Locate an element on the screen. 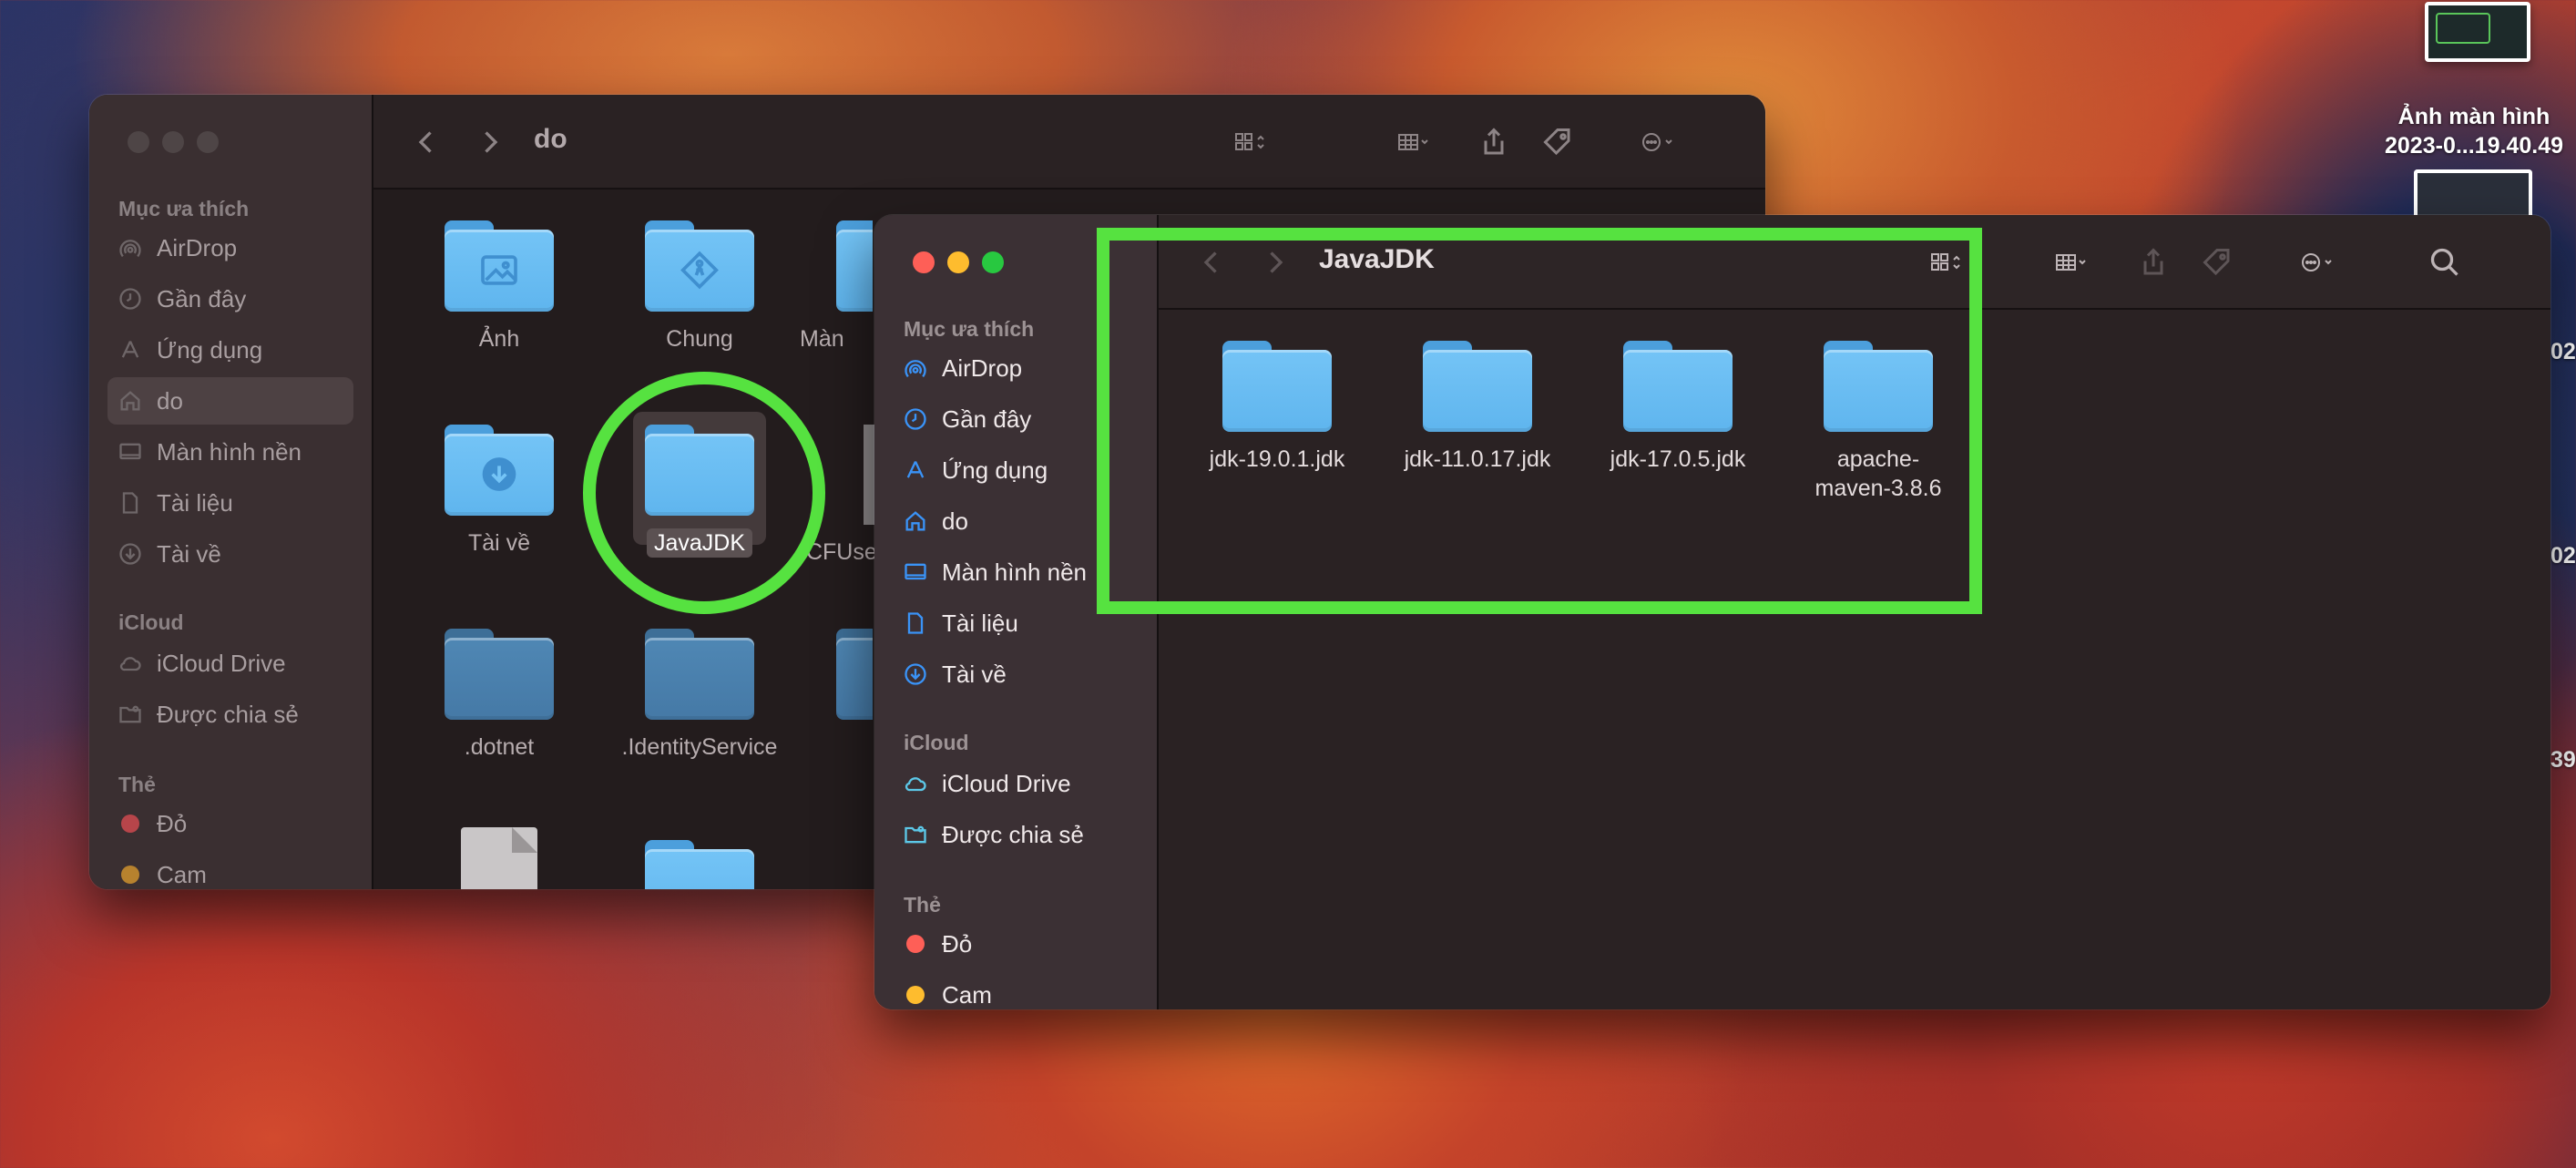 This screenshot has width=2576, height=1168. folder-item: .IdentityService is located at coordinates (700, 695).